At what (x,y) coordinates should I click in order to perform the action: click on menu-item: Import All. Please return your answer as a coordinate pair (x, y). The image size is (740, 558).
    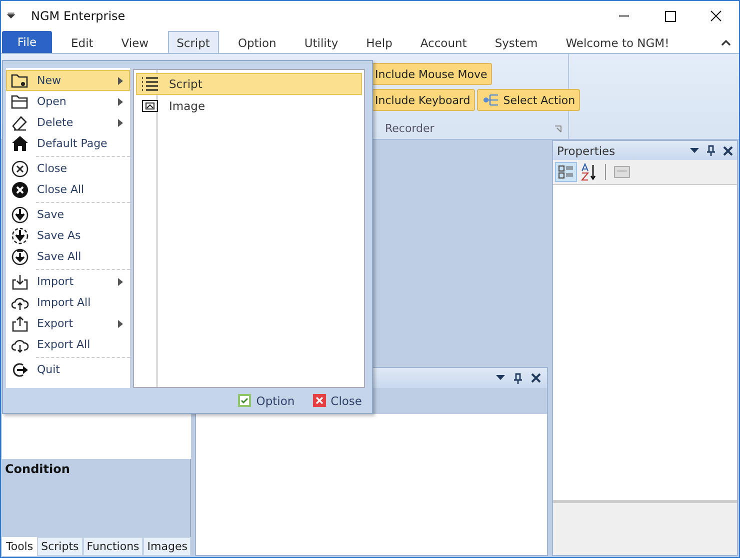
    Looking at the image, I should click on (68, 302).